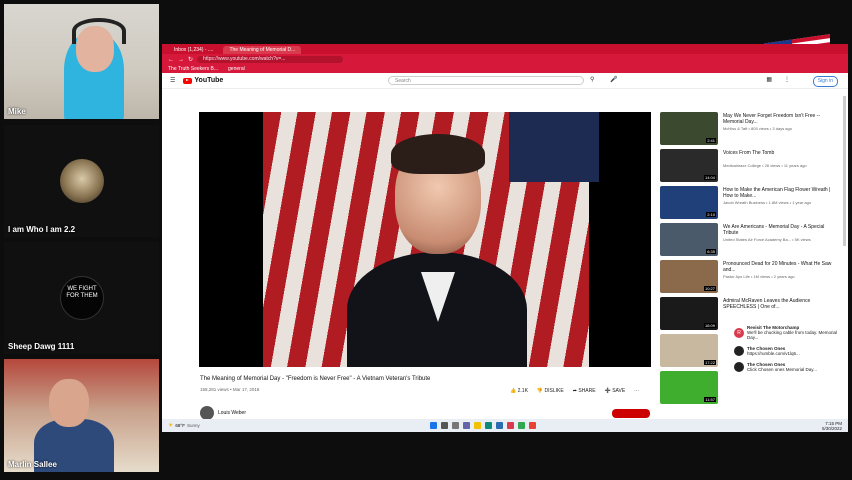 The image size is (852, 480). Describe the element at coordinates (41, 346) in the screenshot. I see `participant-name: Sheep Dawg 1111` at that location.